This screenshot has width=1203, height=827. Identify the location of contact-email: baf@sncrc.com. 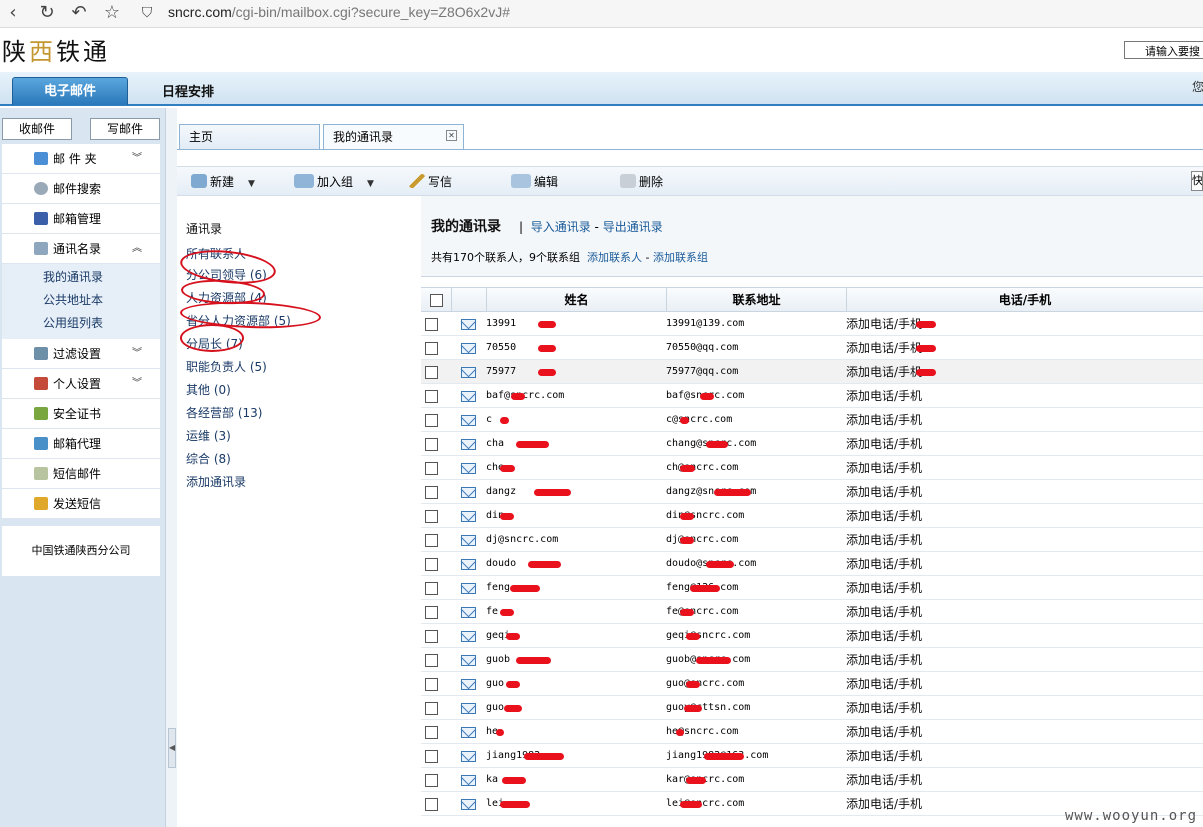
(755, 396).